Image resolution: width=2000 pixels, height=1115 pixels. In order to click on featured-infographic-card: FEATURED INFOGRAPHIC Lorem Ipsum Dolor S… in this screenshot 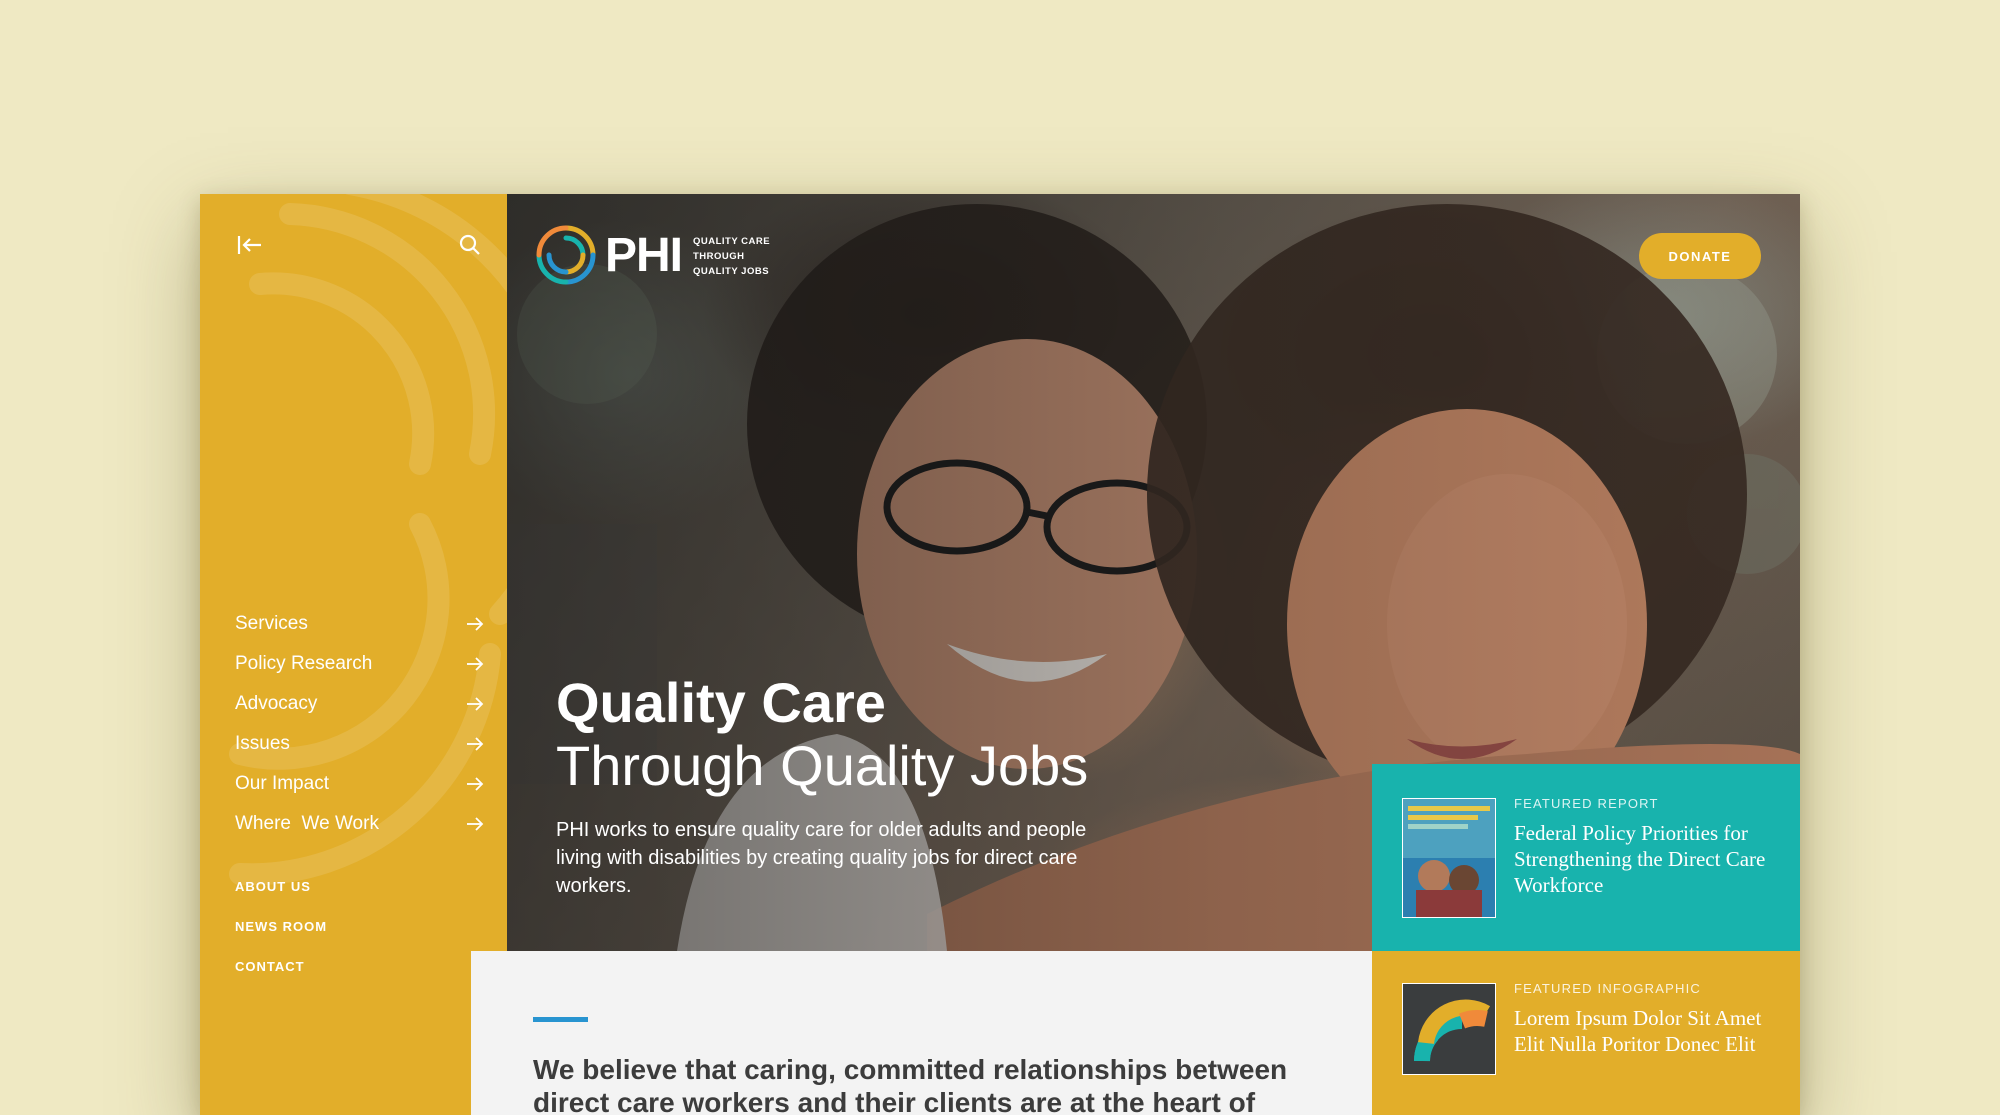, I will do `click(1586, 1033)`.